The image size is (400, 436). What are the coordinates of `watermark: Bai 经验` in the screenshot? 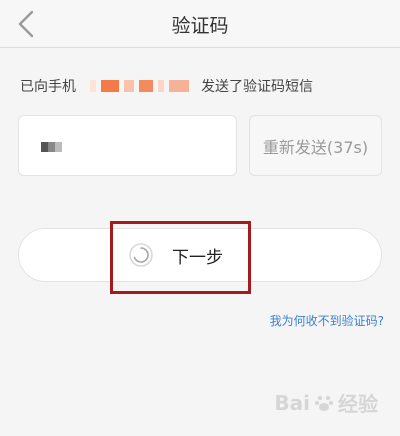 It's located at (326, 402).